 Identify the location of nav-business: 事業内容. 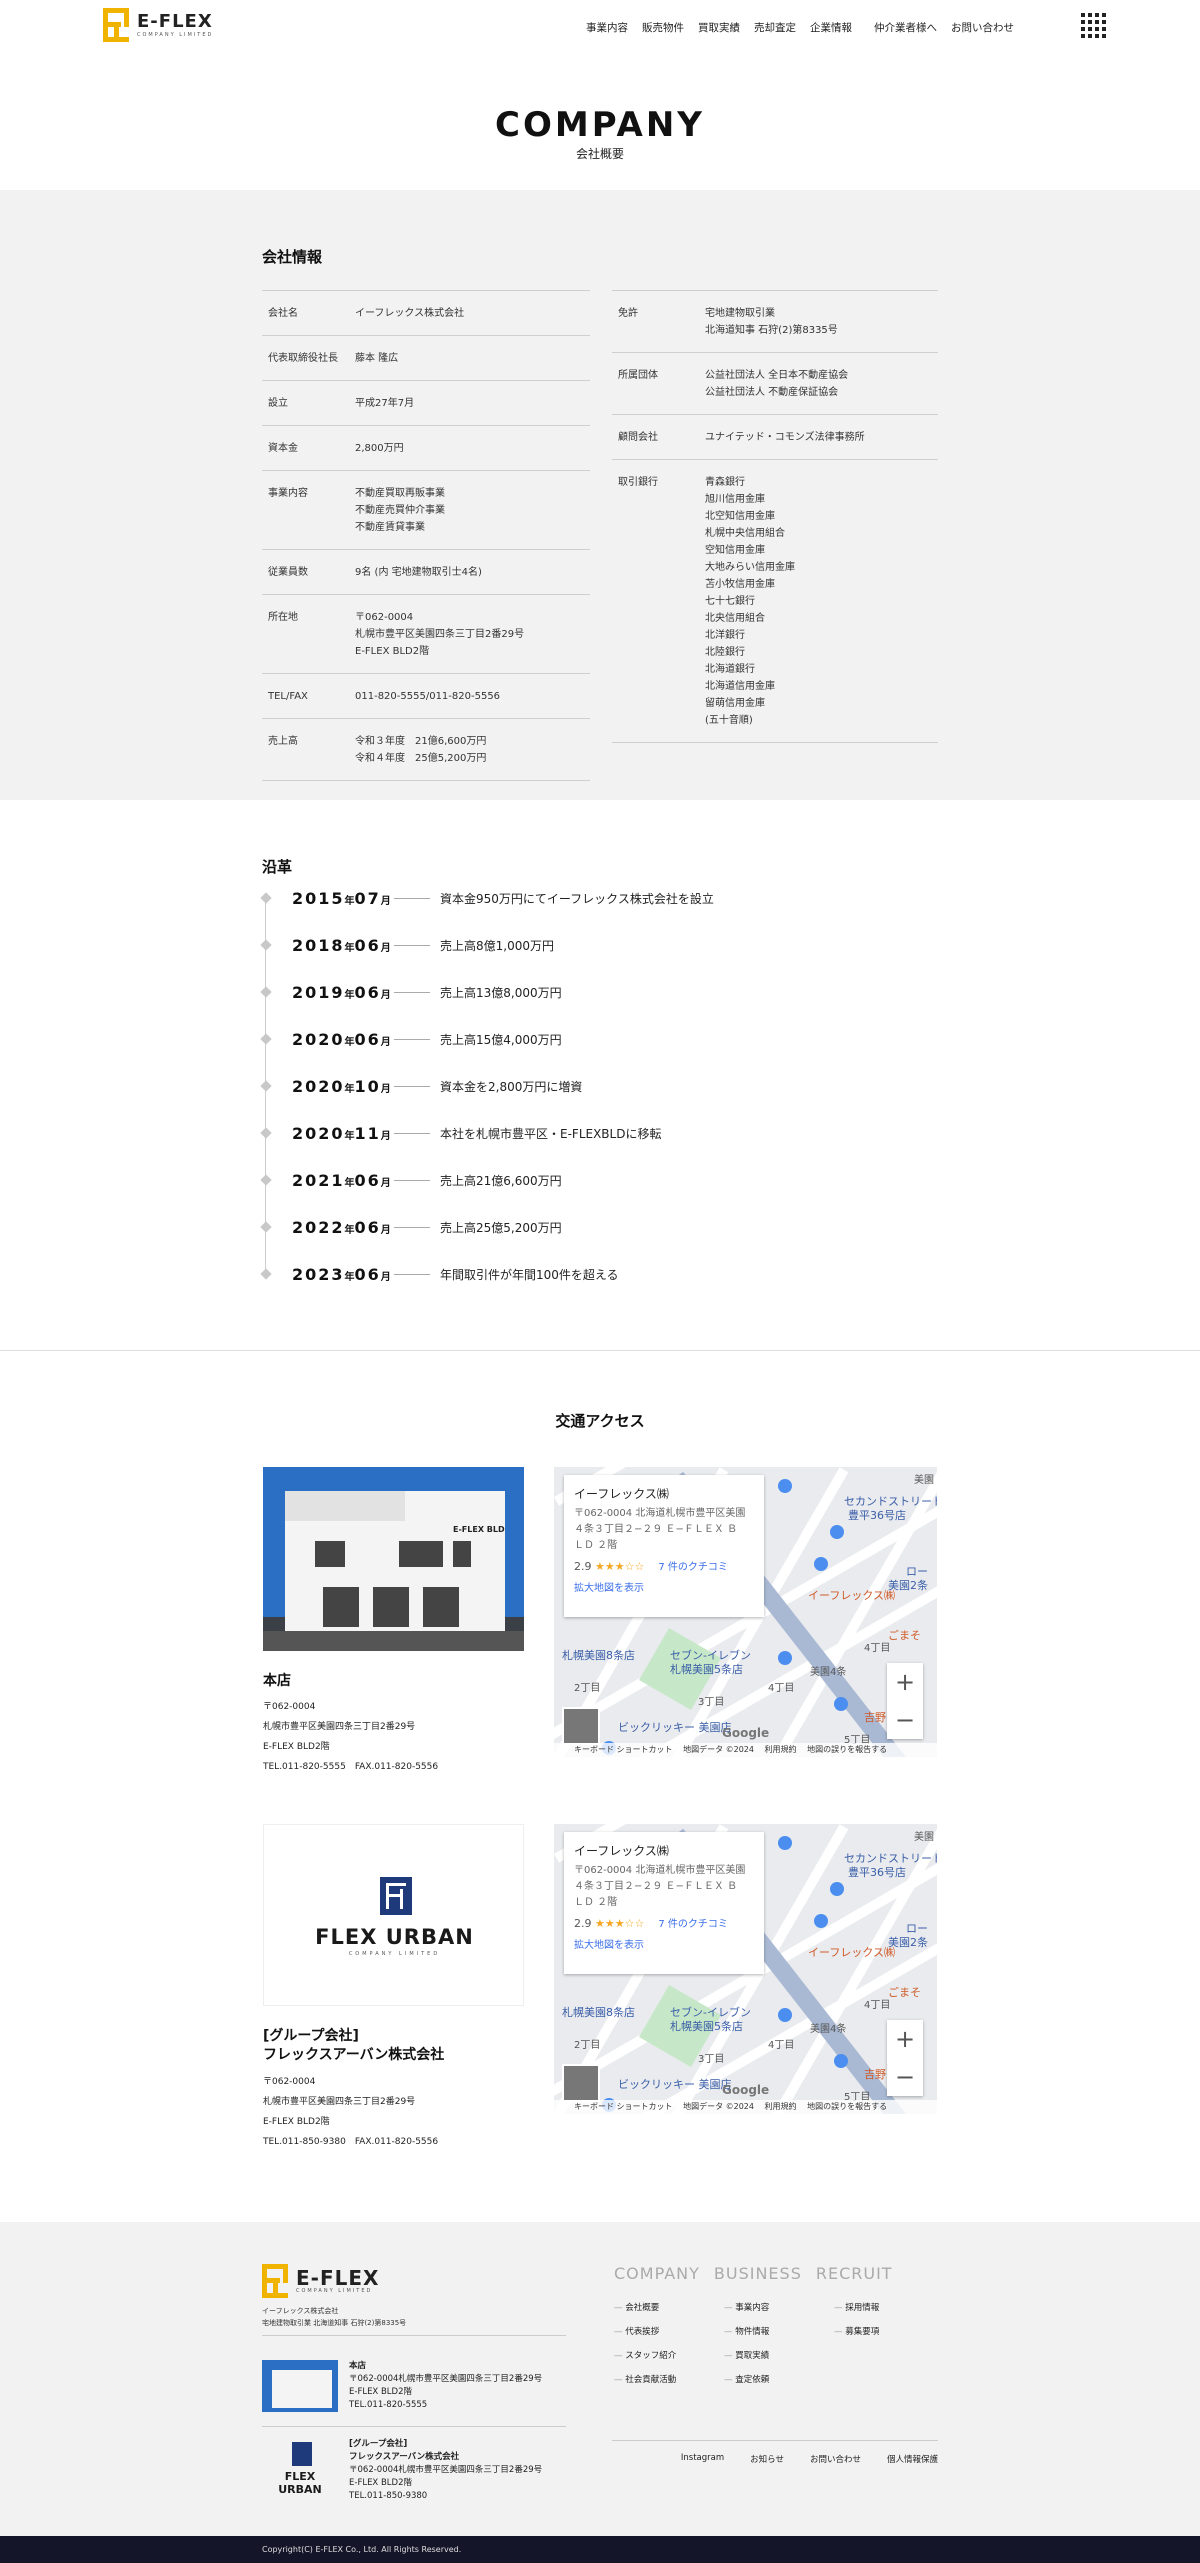
(607, 27).